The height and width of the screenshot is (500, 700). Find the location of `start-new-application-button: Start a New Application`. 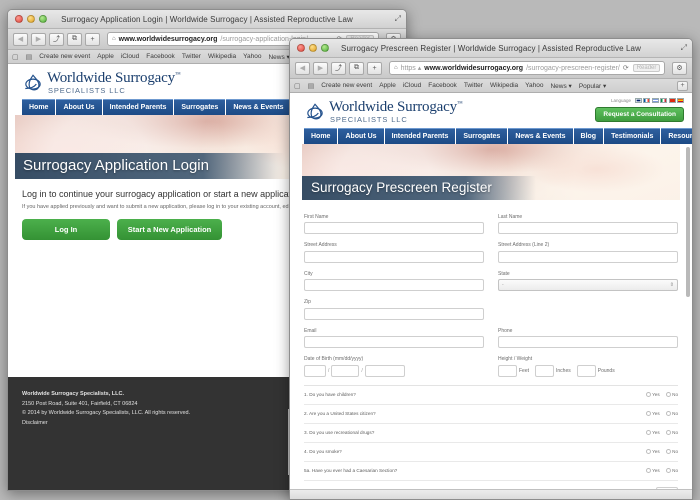

start-new-application-button: Start a New Application is located at coordinates (169, 230).